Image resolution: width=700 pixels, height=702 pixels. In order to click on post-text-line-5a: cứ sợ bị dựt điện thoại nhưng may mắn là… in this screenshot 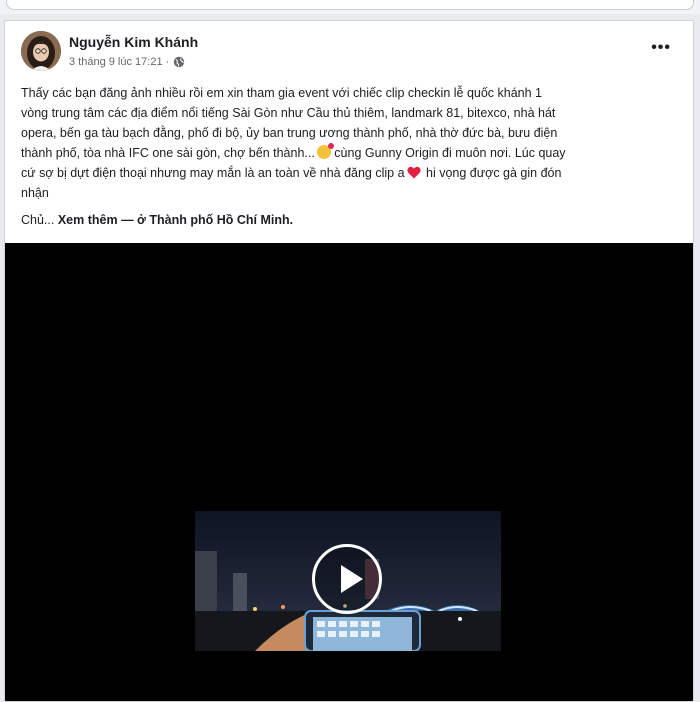, I will do `click(213, 173)`.